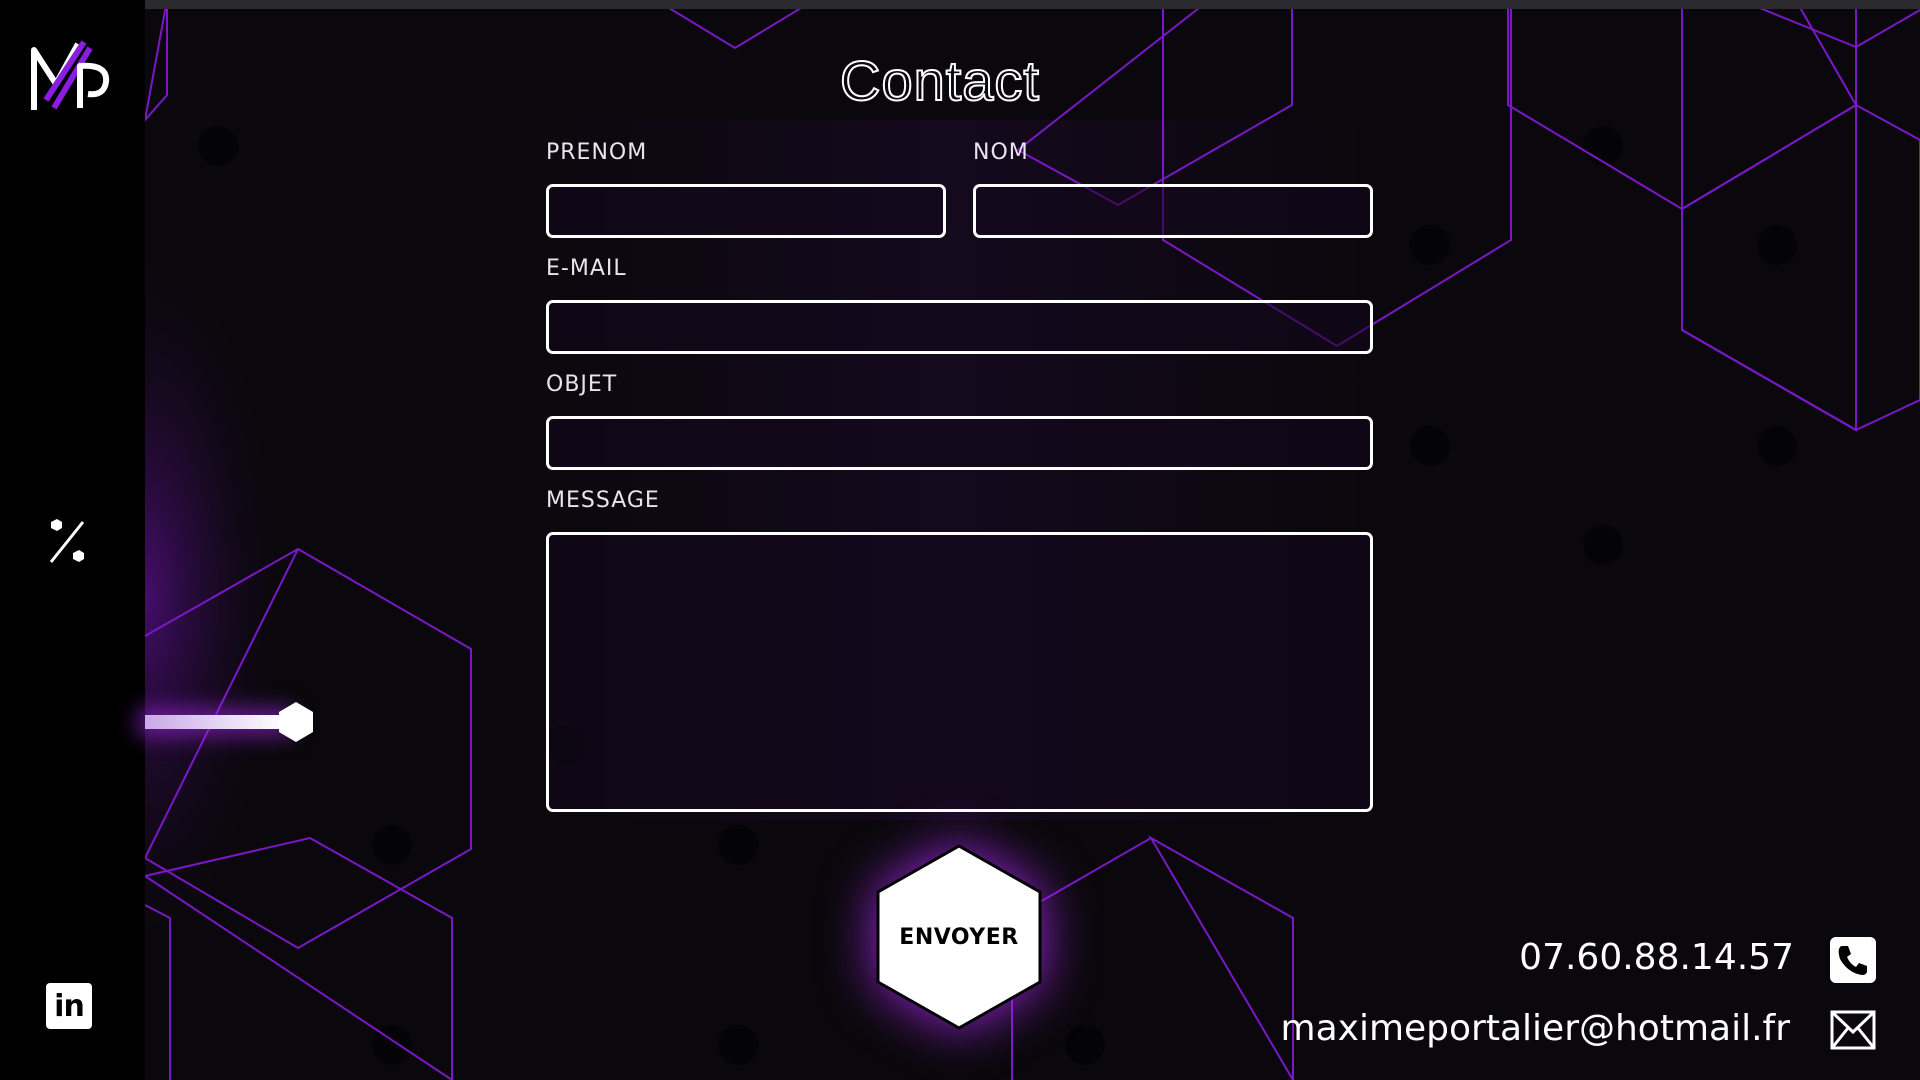 Image resolution: width=1920 pixels, height=1080 pixels. Describe the element at coordinates (68, 541) in the screenshot. I see `percent-icon` at that location.